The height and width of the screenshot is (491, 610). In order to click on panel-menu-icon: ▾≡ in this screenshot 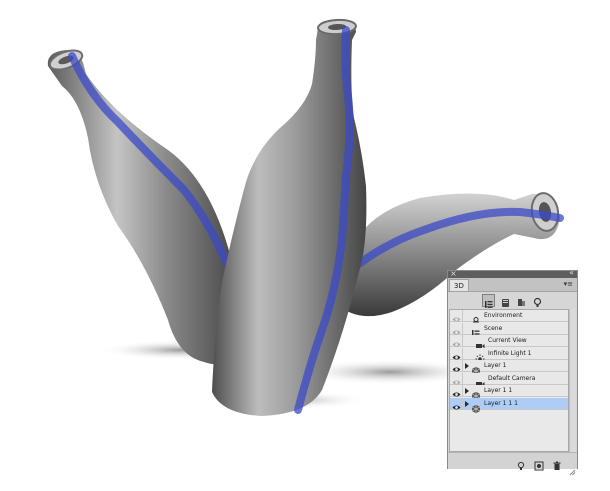, I will do `click(568, 284)`.